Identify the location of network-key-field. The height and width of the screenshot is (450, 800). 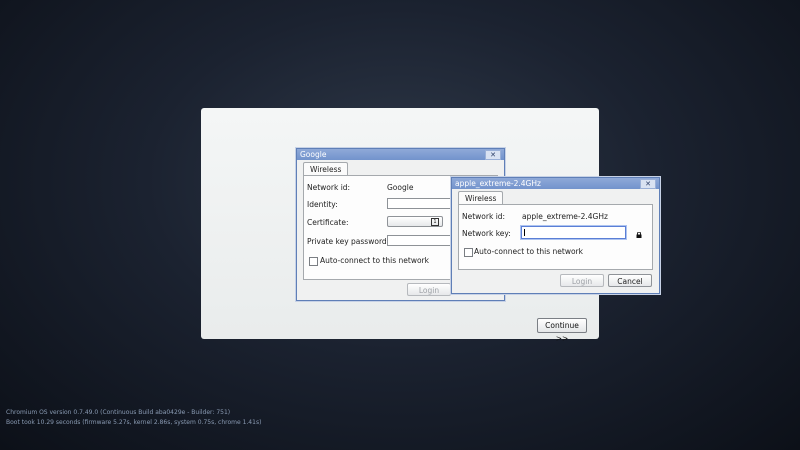
(573, 232).